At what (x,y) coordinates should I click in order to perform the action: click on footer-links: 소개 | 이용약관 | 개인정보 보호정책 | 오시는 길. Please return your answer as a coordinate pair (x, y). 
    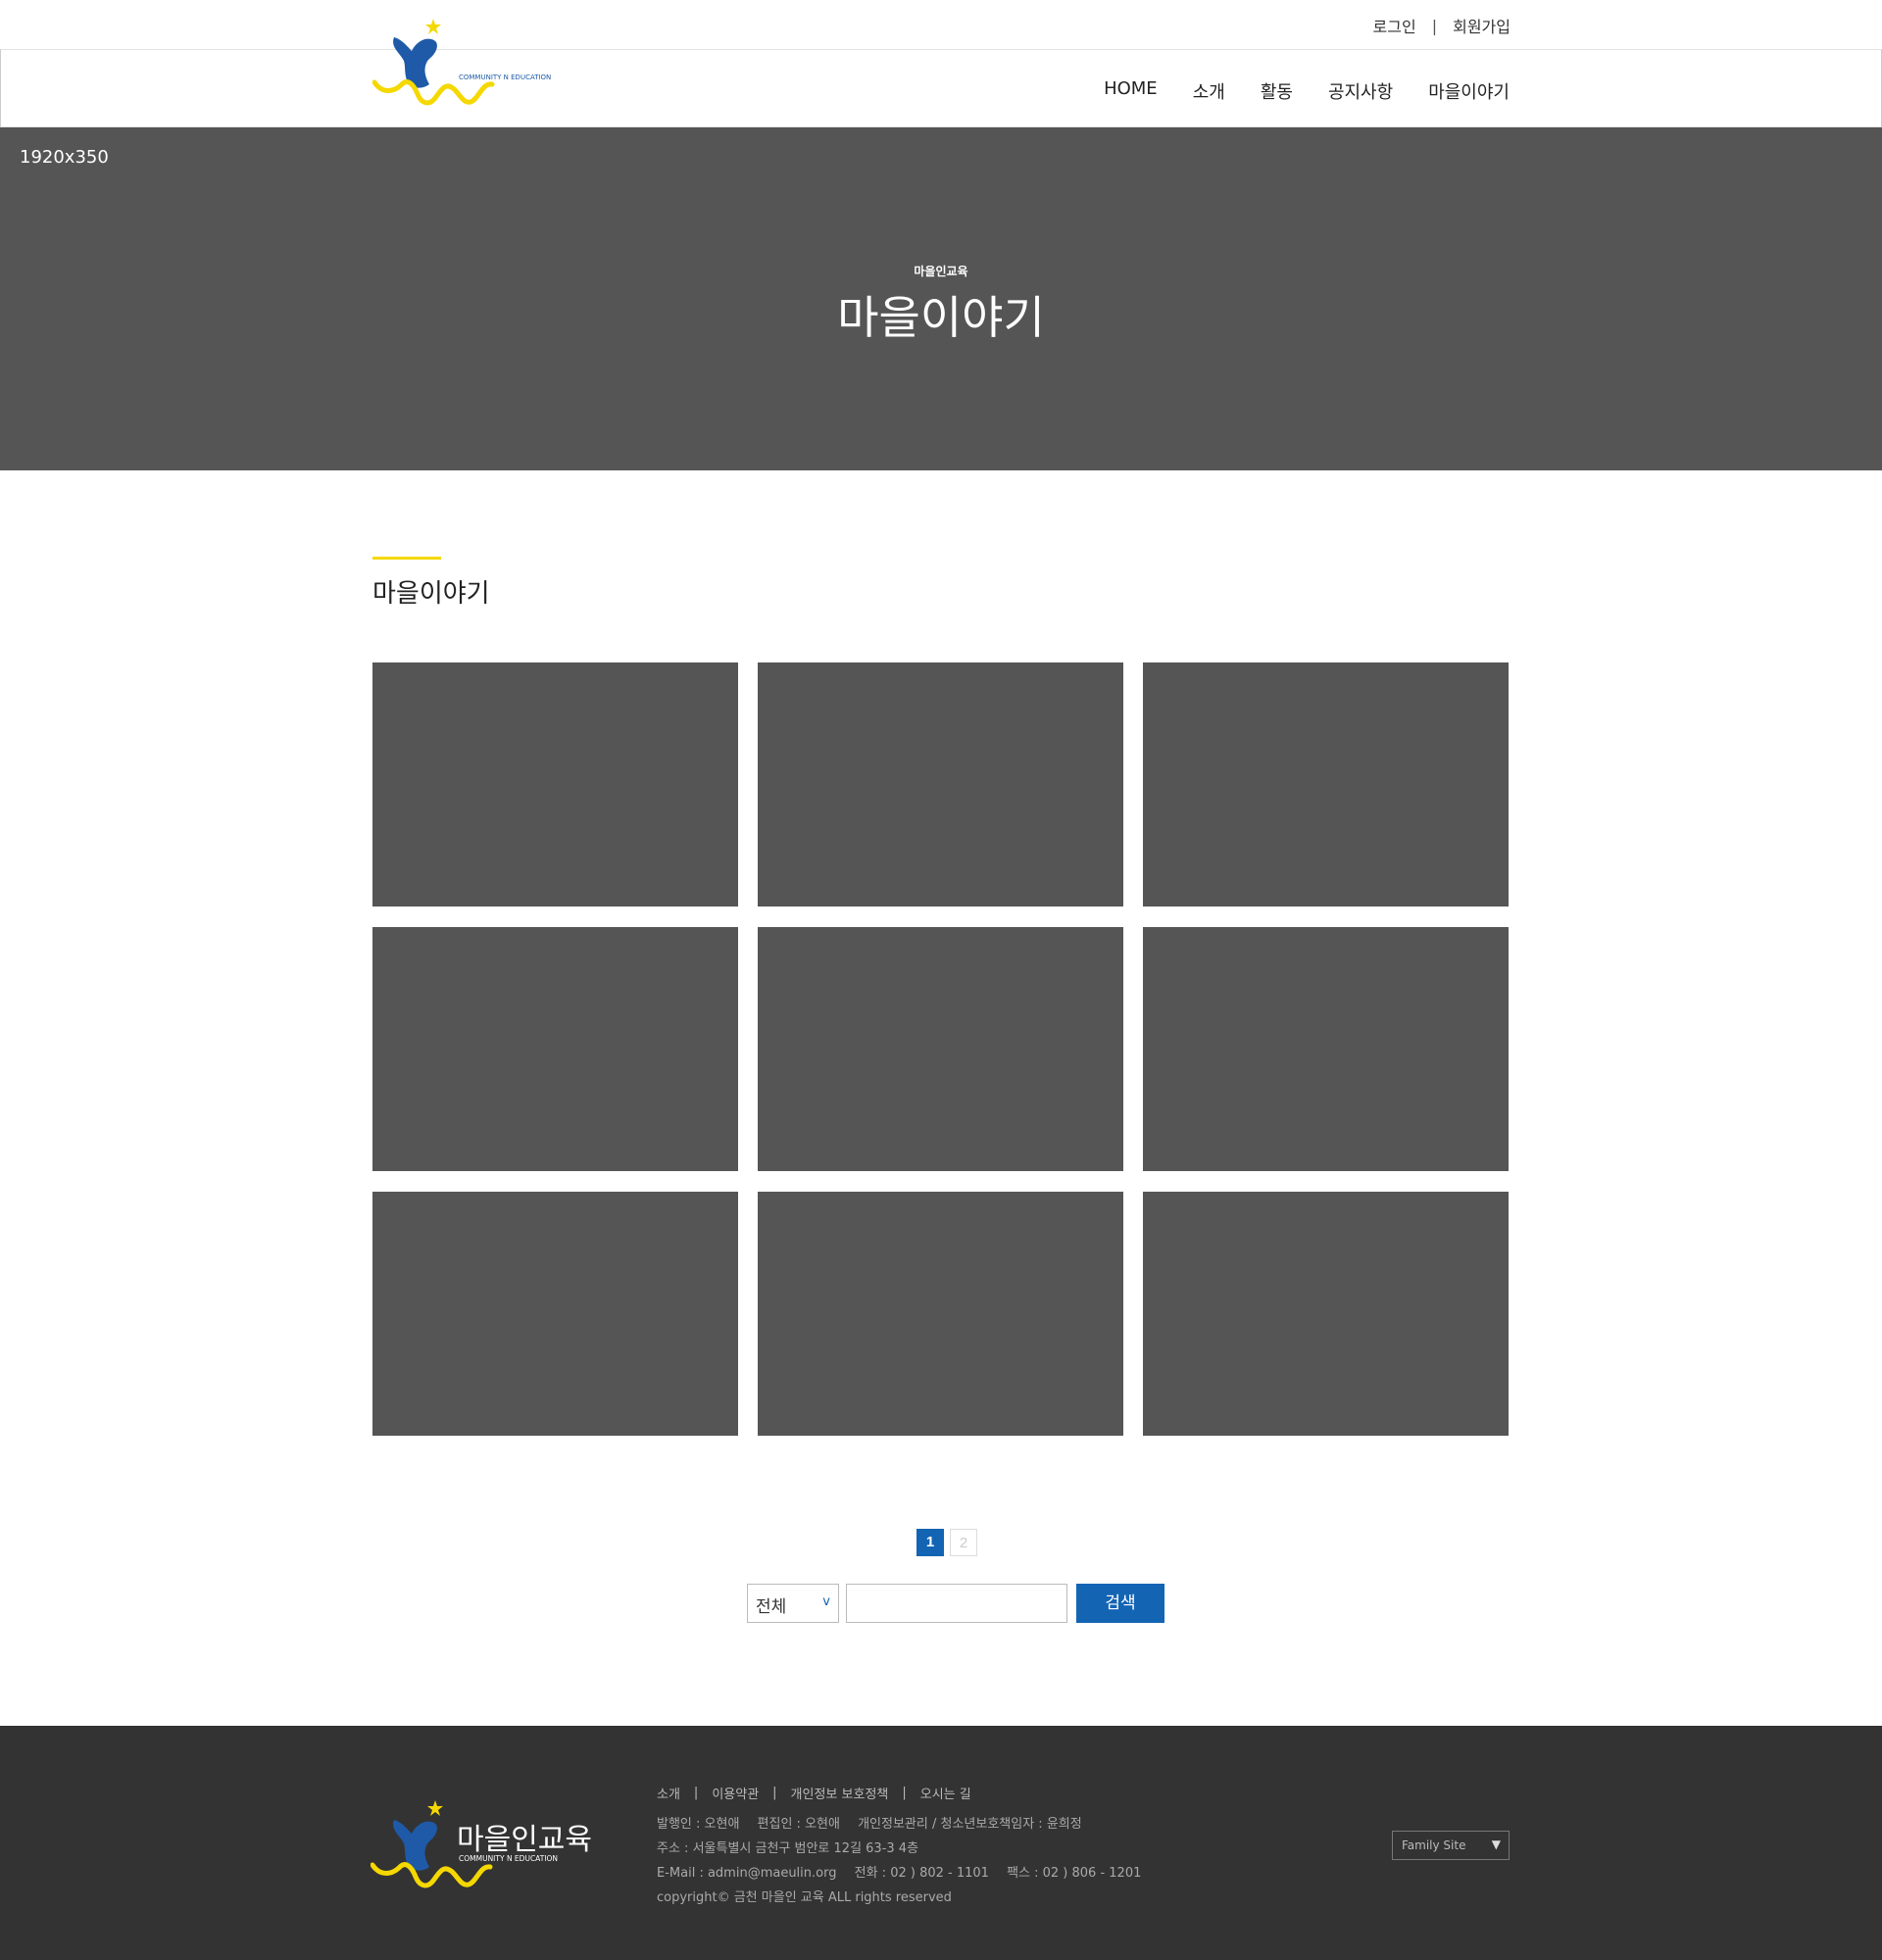
    Looking at the image, I should click on (814, 1793).